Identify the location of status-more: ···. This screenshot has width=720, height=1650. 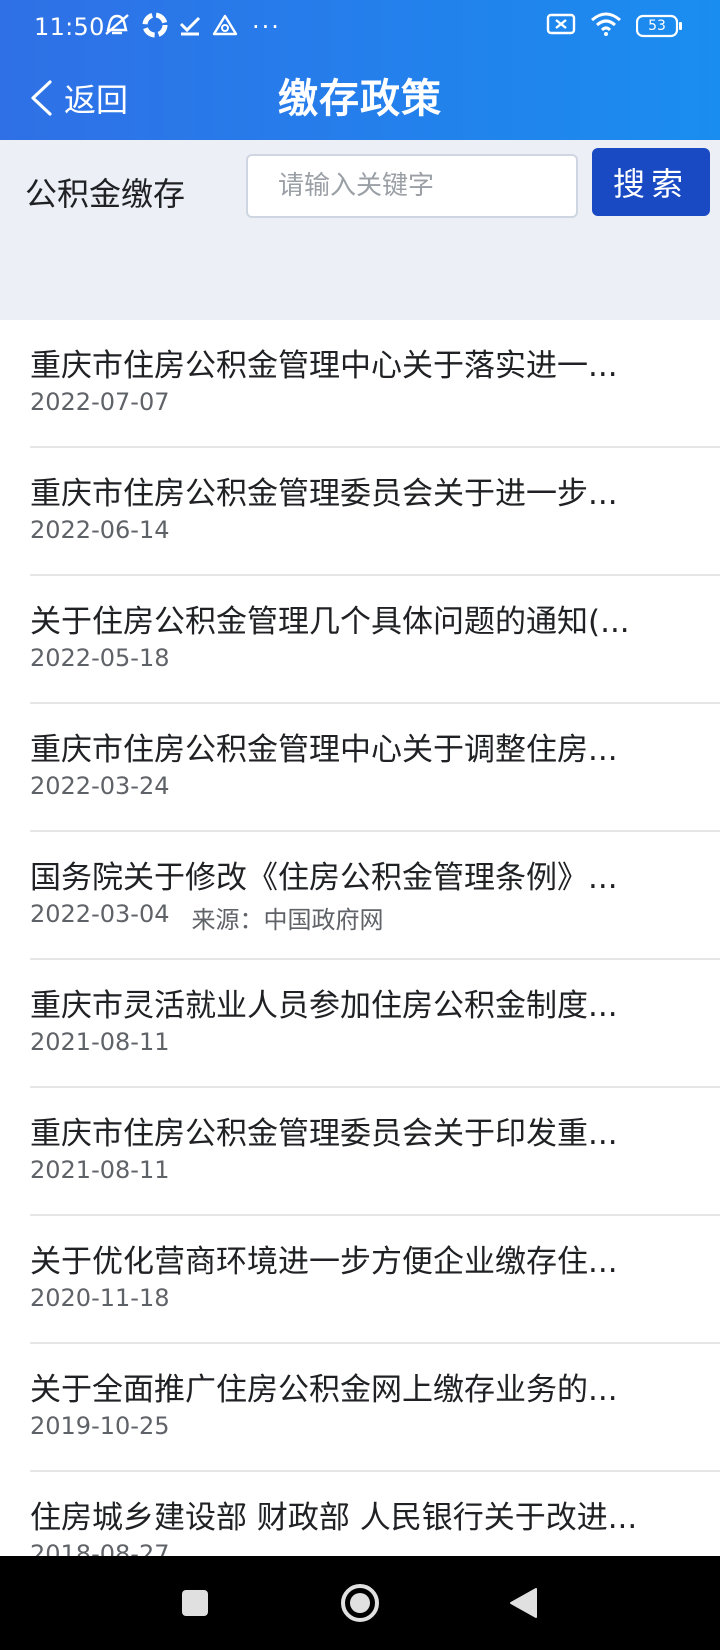
(266, 27).